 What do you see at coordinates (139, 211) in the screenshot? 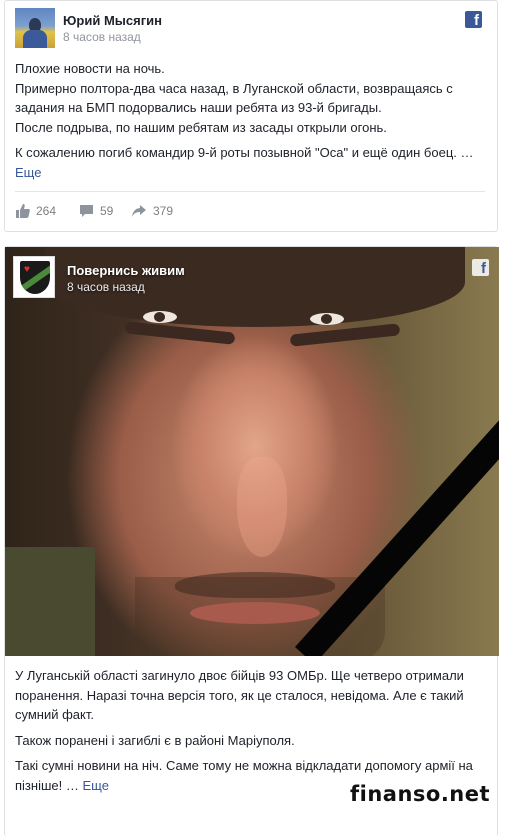
I see `share-icon` at bounding box center [139, 211].